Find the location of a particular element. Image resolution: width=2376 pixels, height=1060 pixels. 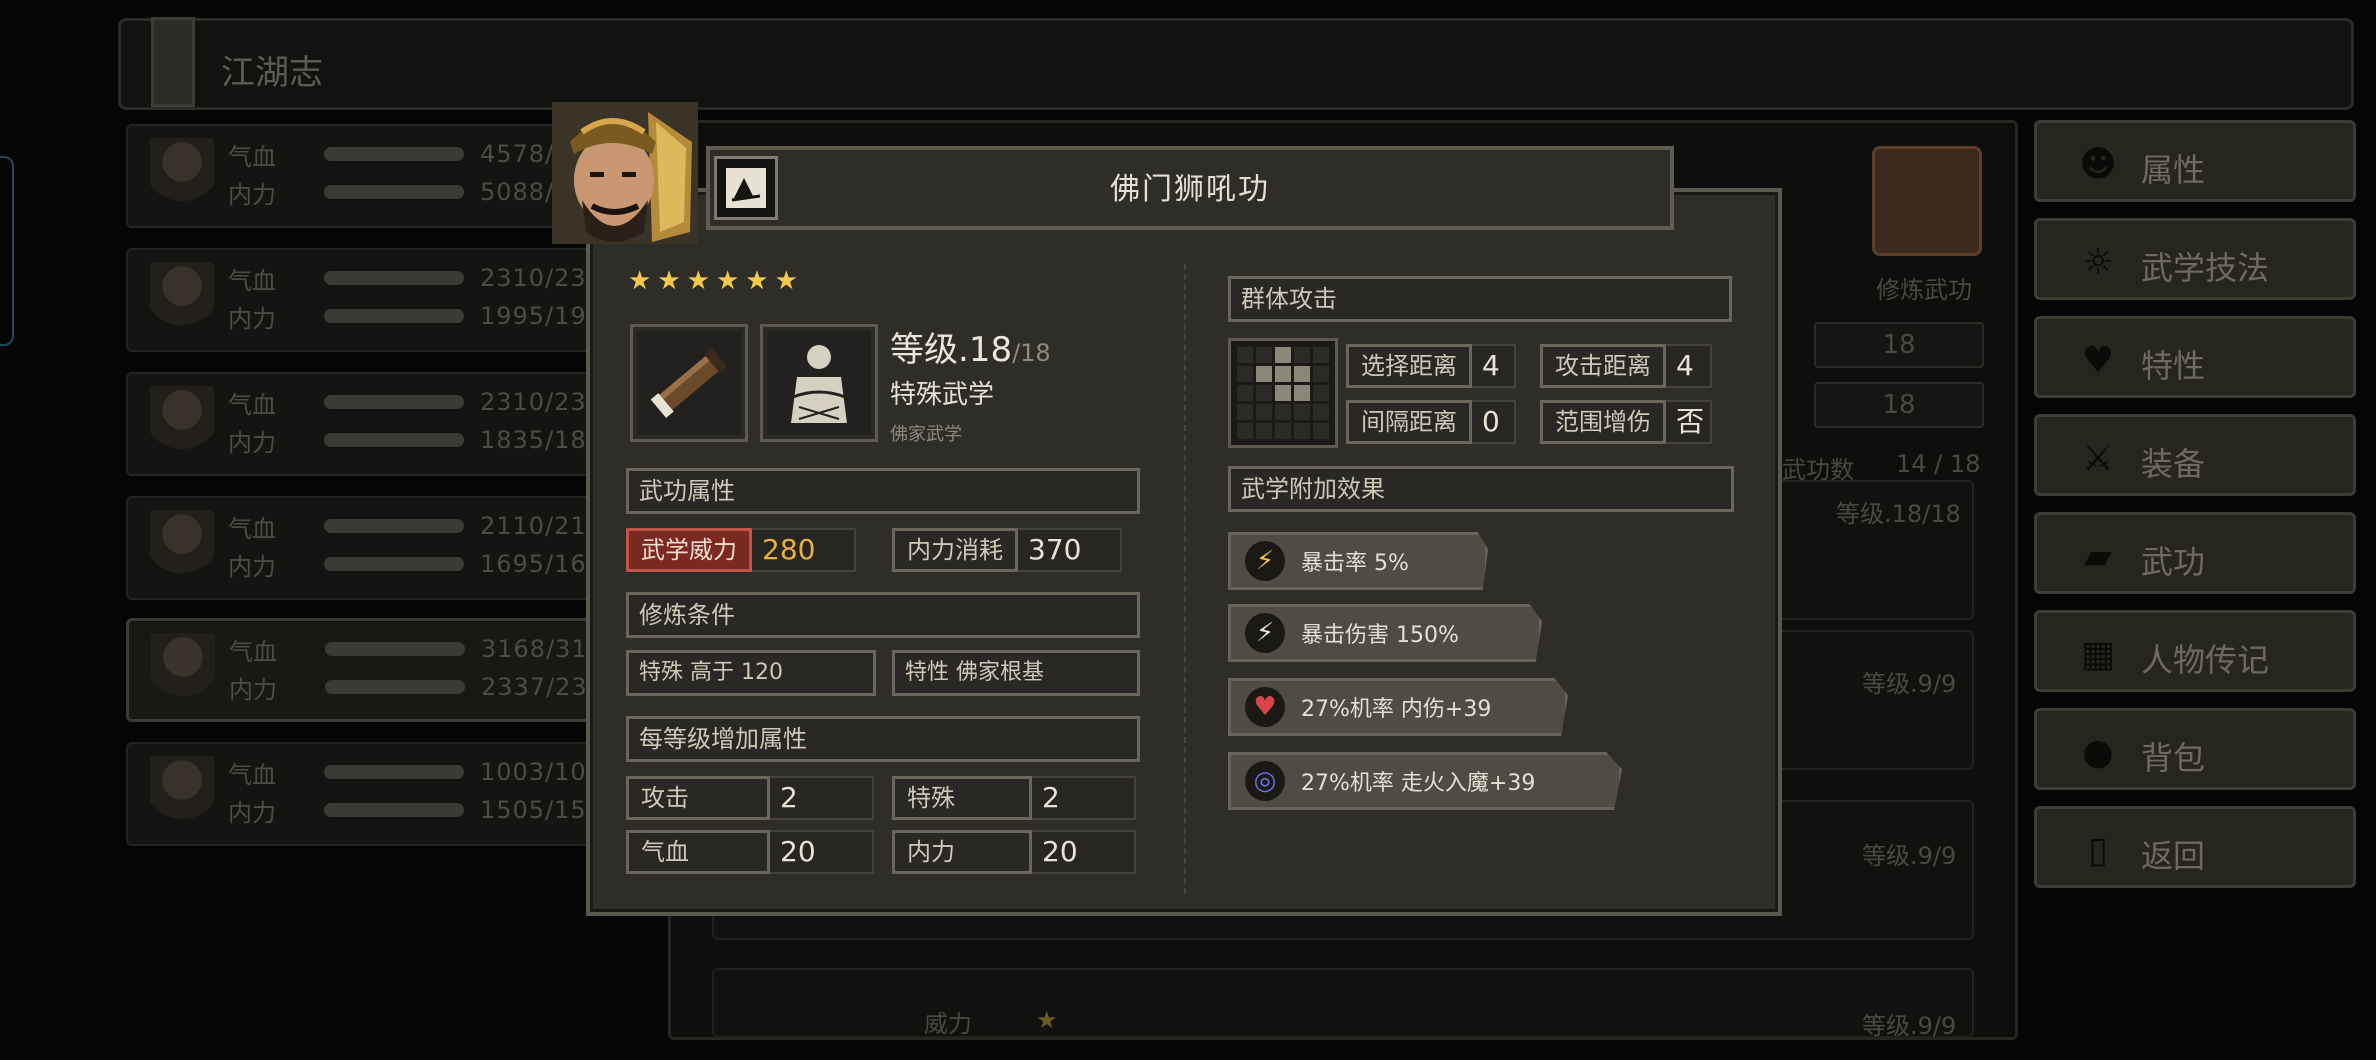

menu-label: 属性 is located at coordinates (2173, 170).